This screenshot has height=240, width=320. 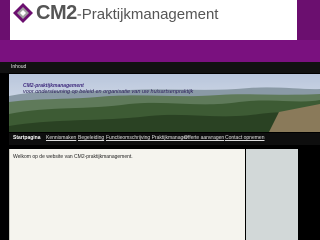 What do you see at coordinates (27, 138) in the screenshot?
I see `nav-item-startpagina: Startpagina` at bounding box center [27, 138].